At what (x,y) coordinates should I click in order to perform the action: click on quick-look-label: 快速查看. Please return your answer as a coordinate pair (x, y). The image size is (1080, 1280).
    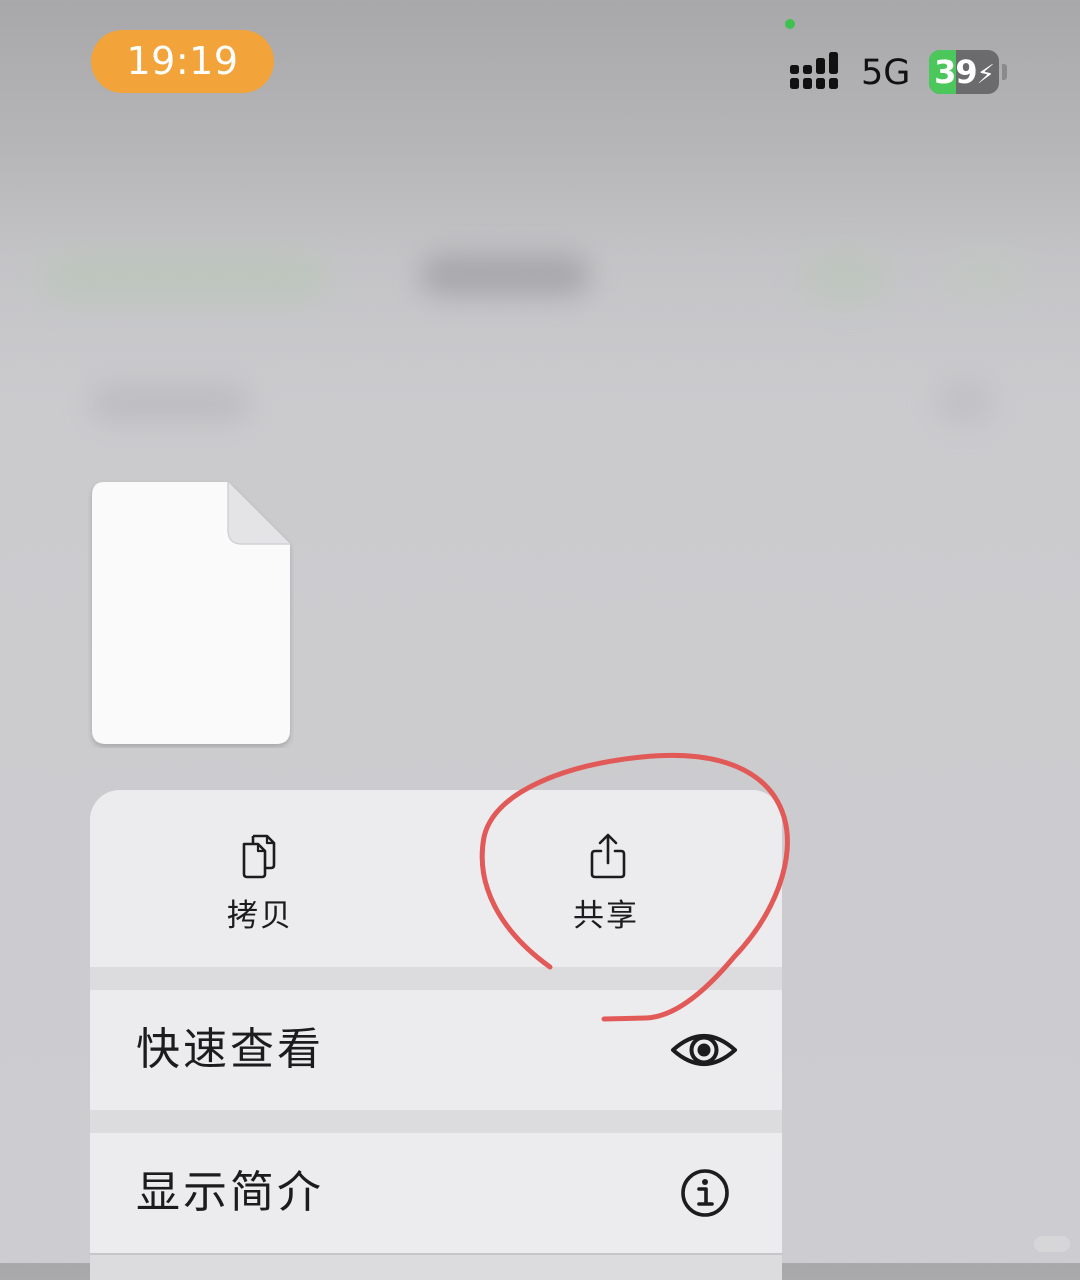
    Looking at the image, I should click on (230, 1049).